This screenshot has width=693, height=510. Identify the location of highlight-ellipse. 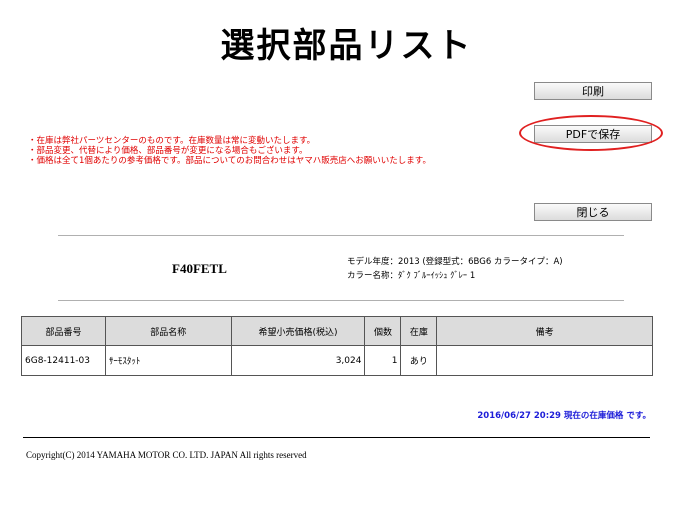
(591, 133).